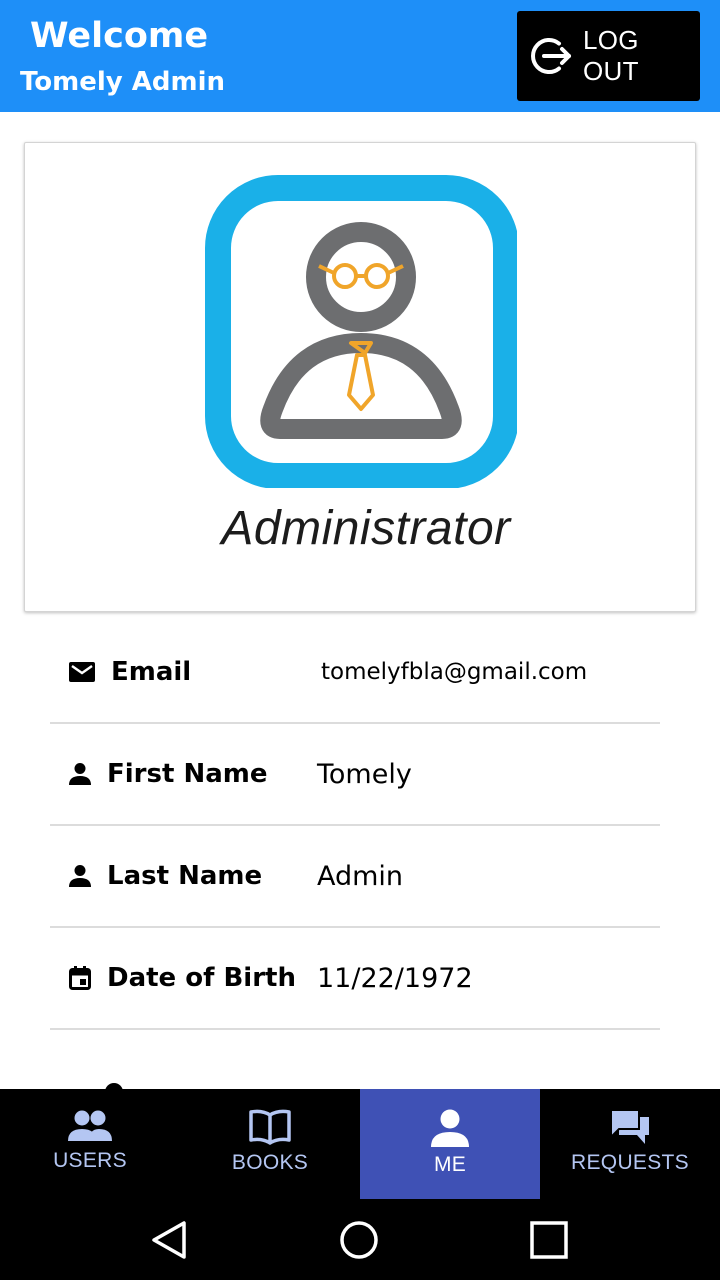 This screenshot has height=1280, width=720. Describe the element at coordinates (630, 1162) in the screenshot. I see `nav-label: REQUESTS` at that location.